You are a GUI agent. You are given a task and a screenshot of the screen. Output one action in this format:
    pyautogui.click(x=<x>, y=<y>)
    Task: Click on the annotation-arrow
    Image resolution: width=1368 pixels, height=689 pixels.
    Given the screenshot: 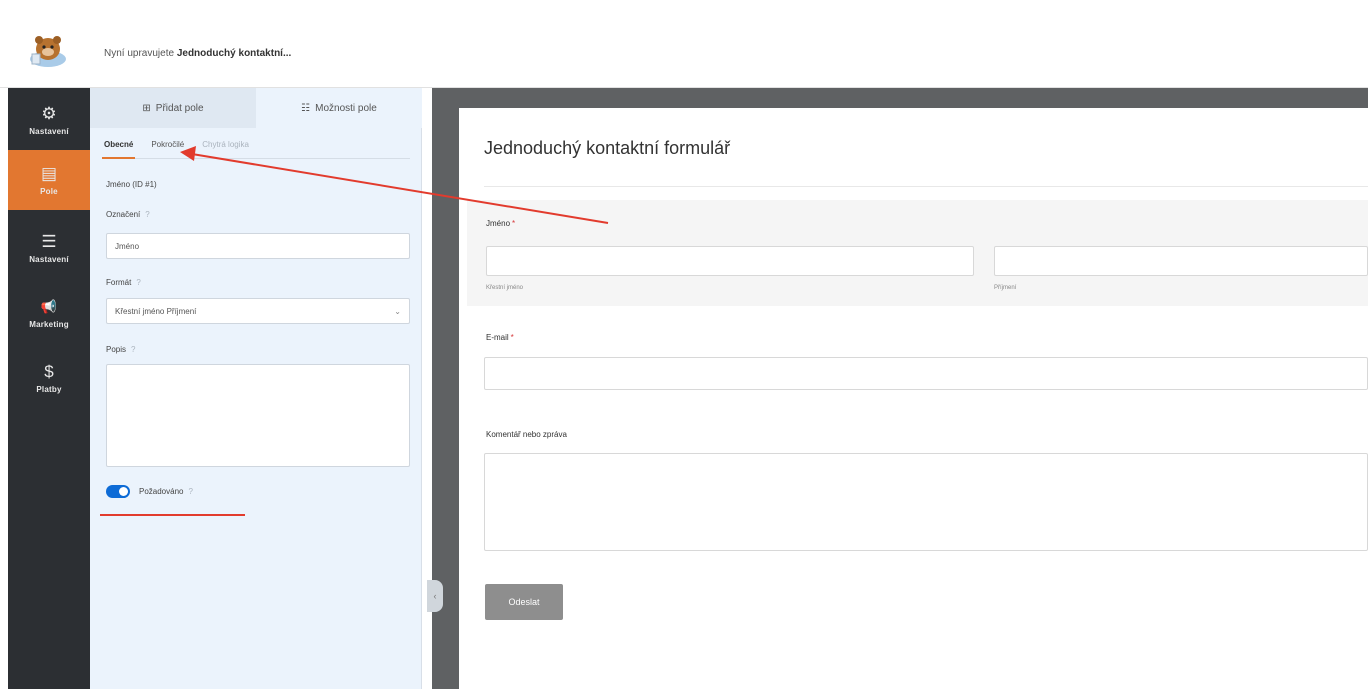 What is the action you would take?
    pyautogui.click(x=394, y=185)
    